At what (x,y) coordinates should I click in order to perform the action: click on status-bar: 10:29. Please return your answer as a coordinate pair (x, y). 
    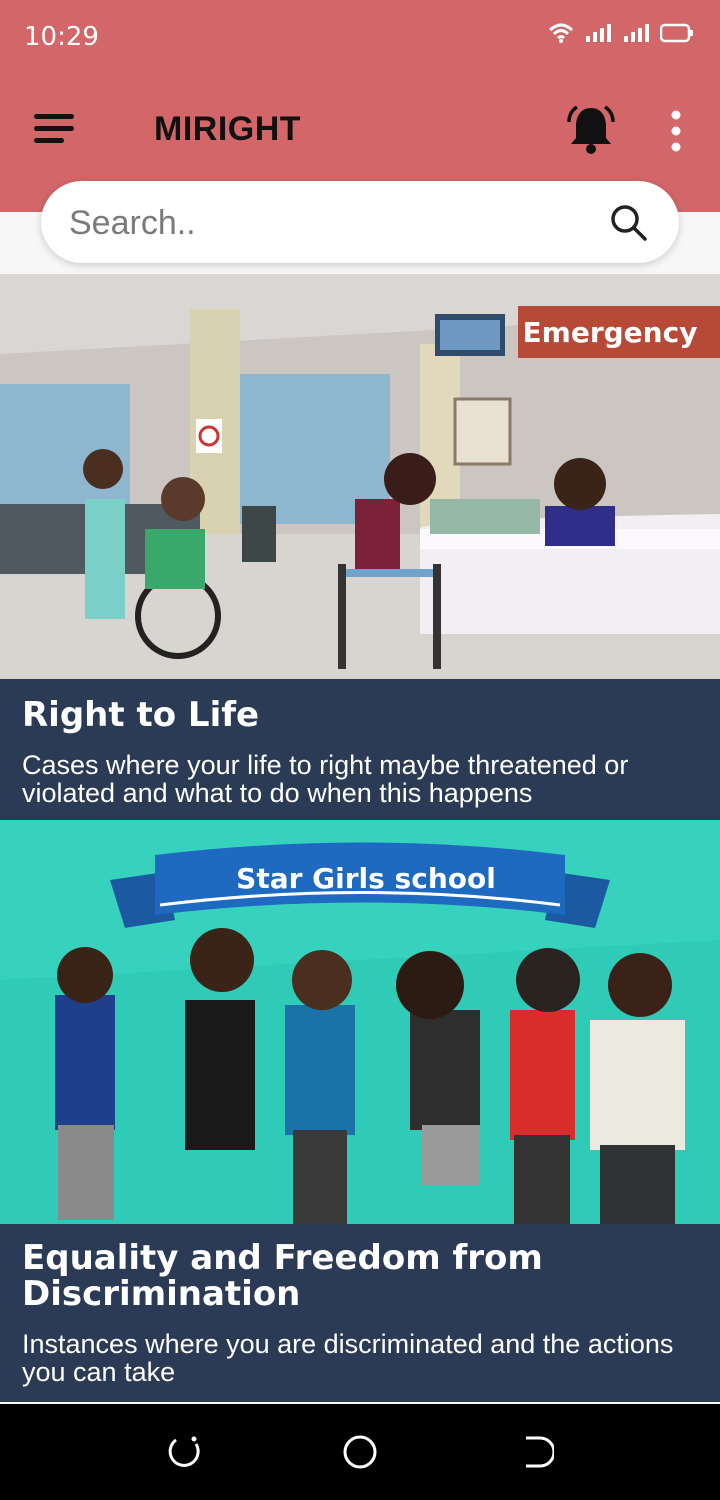
    Looking at the image, I should click on (360, 38).